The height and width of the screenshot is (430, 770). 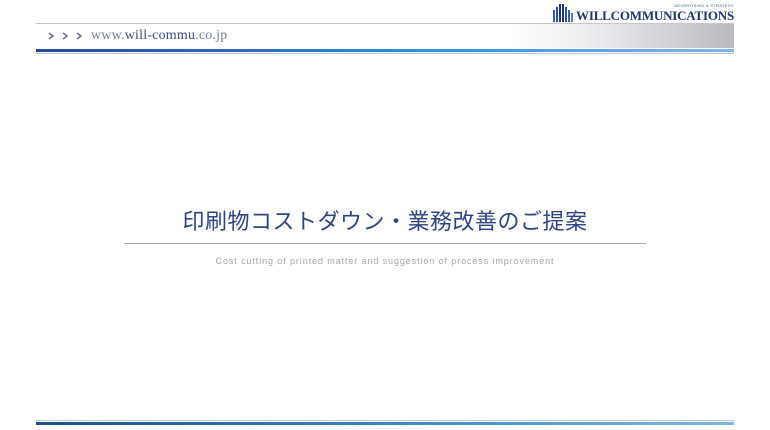 I want to click on url-prefix: www., so click(x=108, y=35).